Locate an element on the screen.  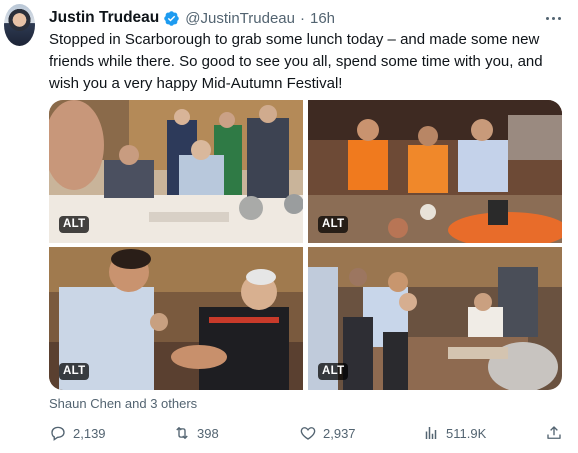
tweet-header: Justin Trudeau @JustinTrudeau · 16h is located at coordinates (306, 18).